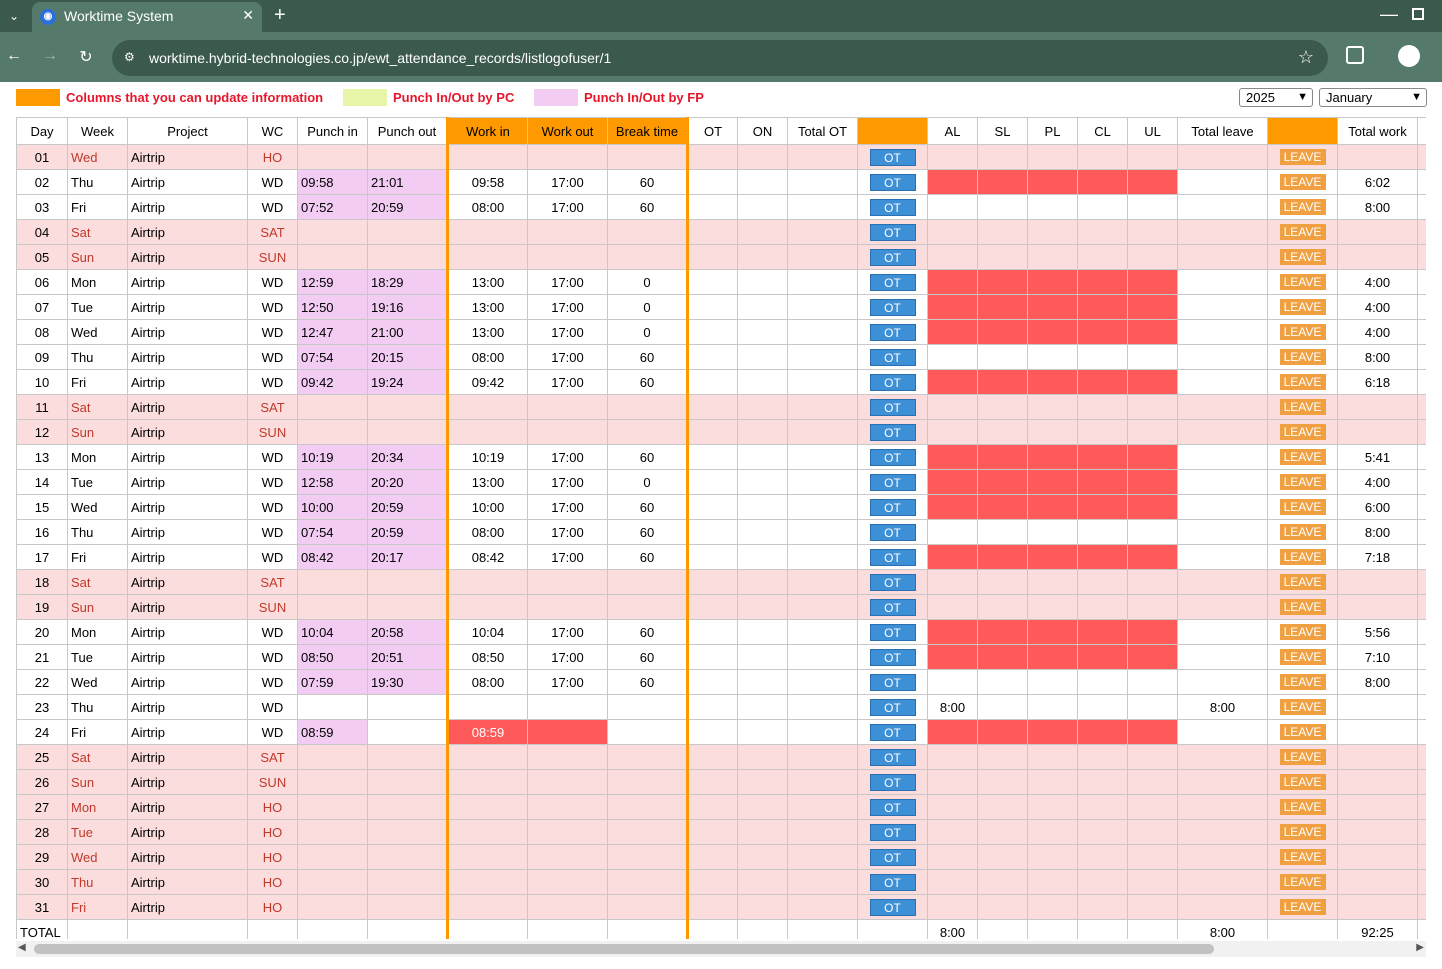 The image size is (1442, 969). What do you see at coordinates (487, 457) in the screenshot?
I see `work-in-cell: 10:19` at bounding box center [487, 457].